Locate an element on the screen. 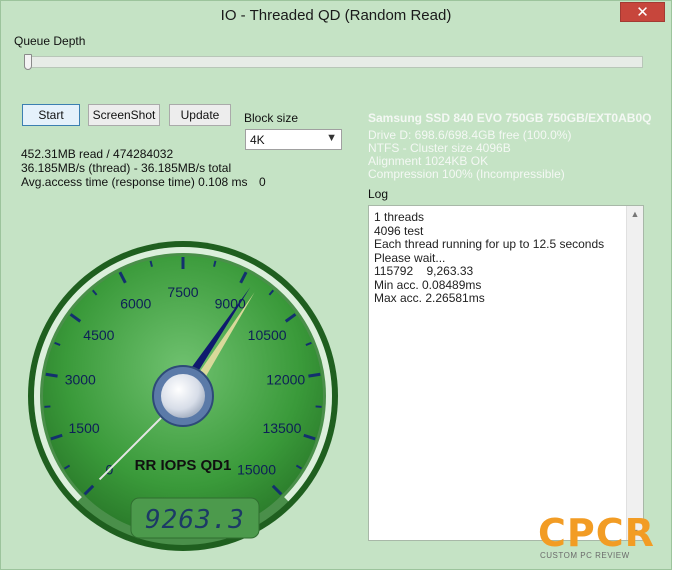 The width and height of the screenshot is (674, 572). close-button: ✕ is located at coordinates (642, 12).